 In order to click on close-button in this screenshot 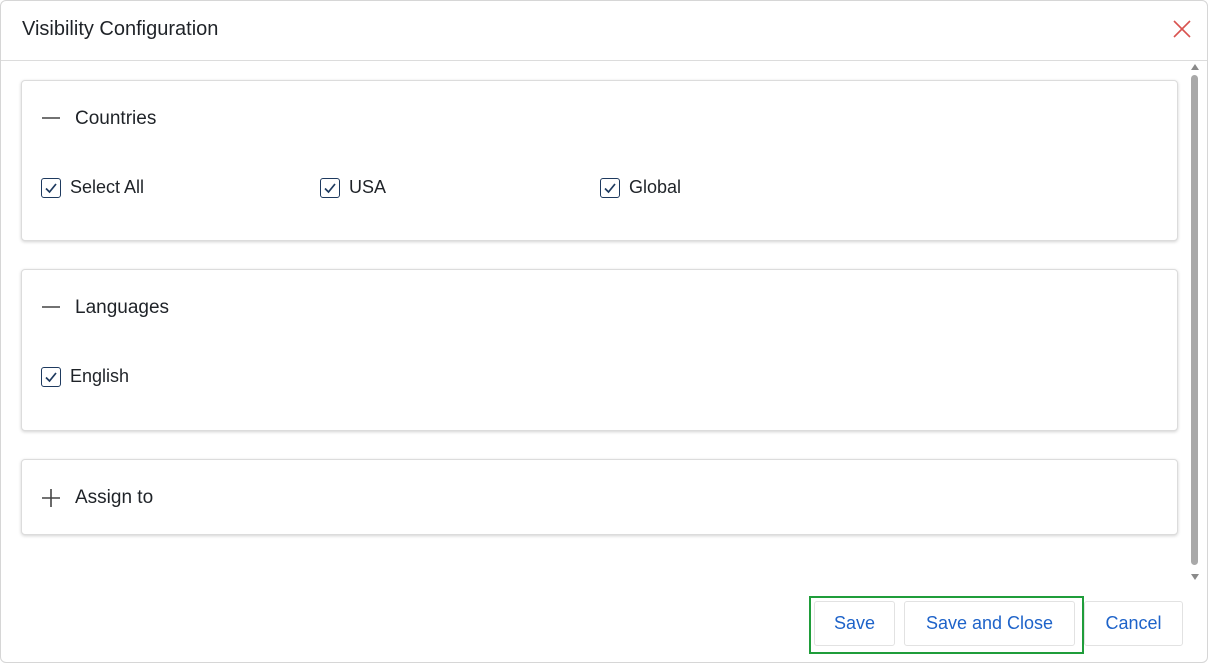, I will do `click(1182, 29)`.